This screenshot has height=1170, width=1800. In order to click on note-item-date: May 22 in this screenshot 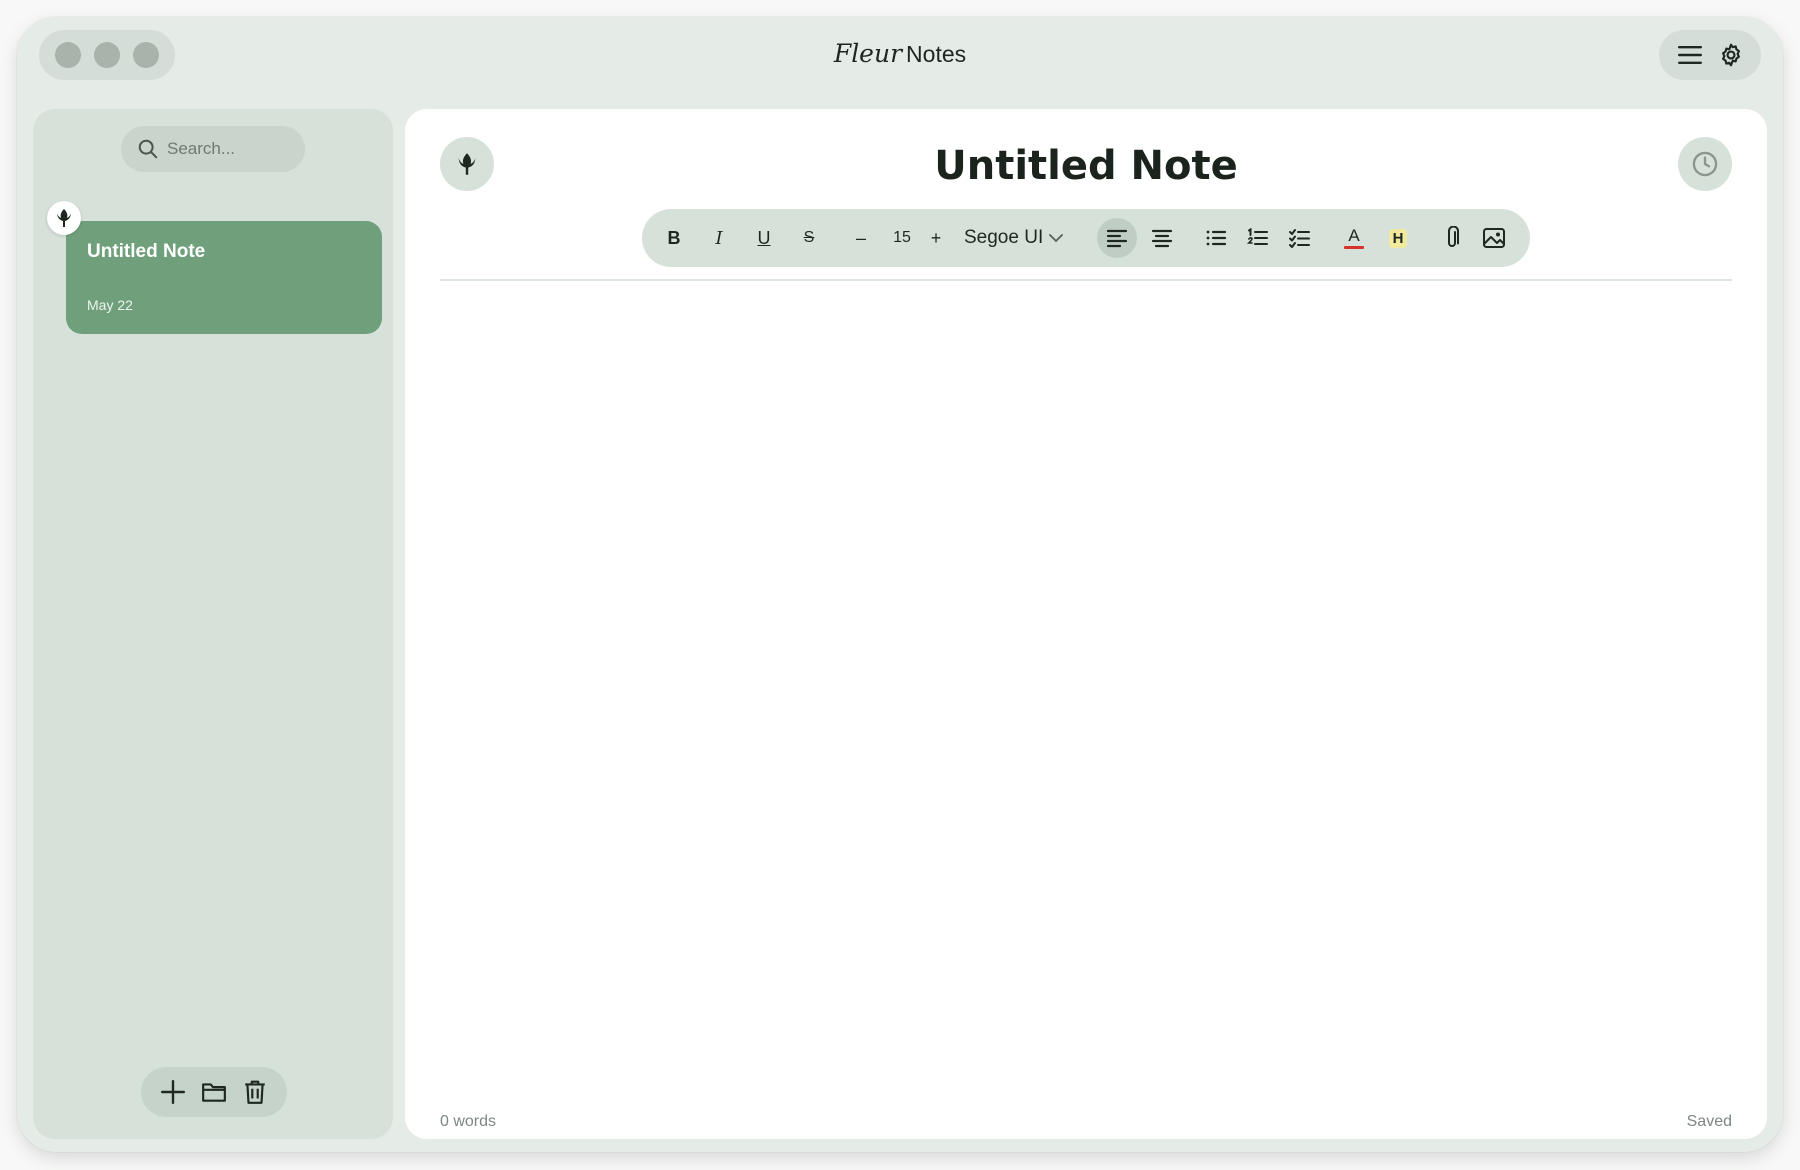, I will do `click(110, 305)`.